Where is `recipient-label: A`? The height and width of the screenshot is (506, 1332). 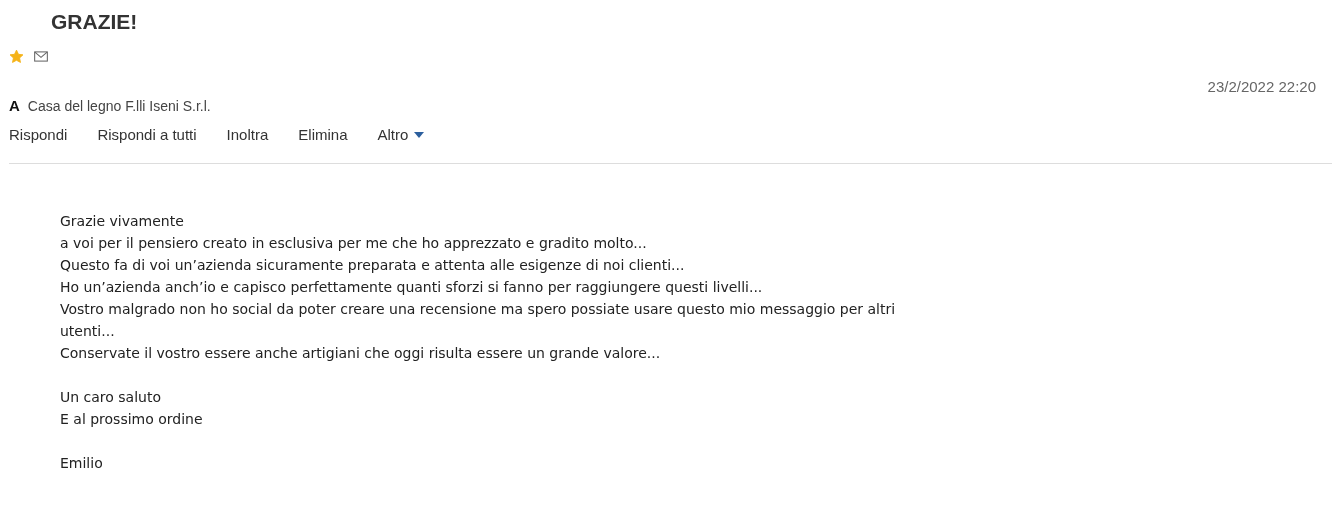 recipient-label: A is located at coordinates (14, 105).